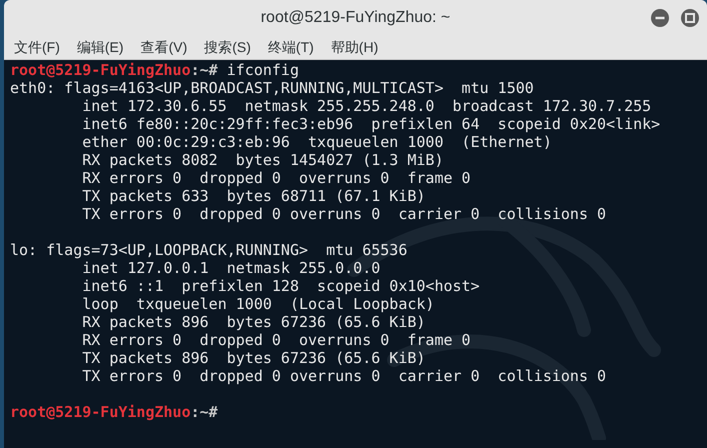  I want to click on menu-item: 文件(F), so click(37, 47).